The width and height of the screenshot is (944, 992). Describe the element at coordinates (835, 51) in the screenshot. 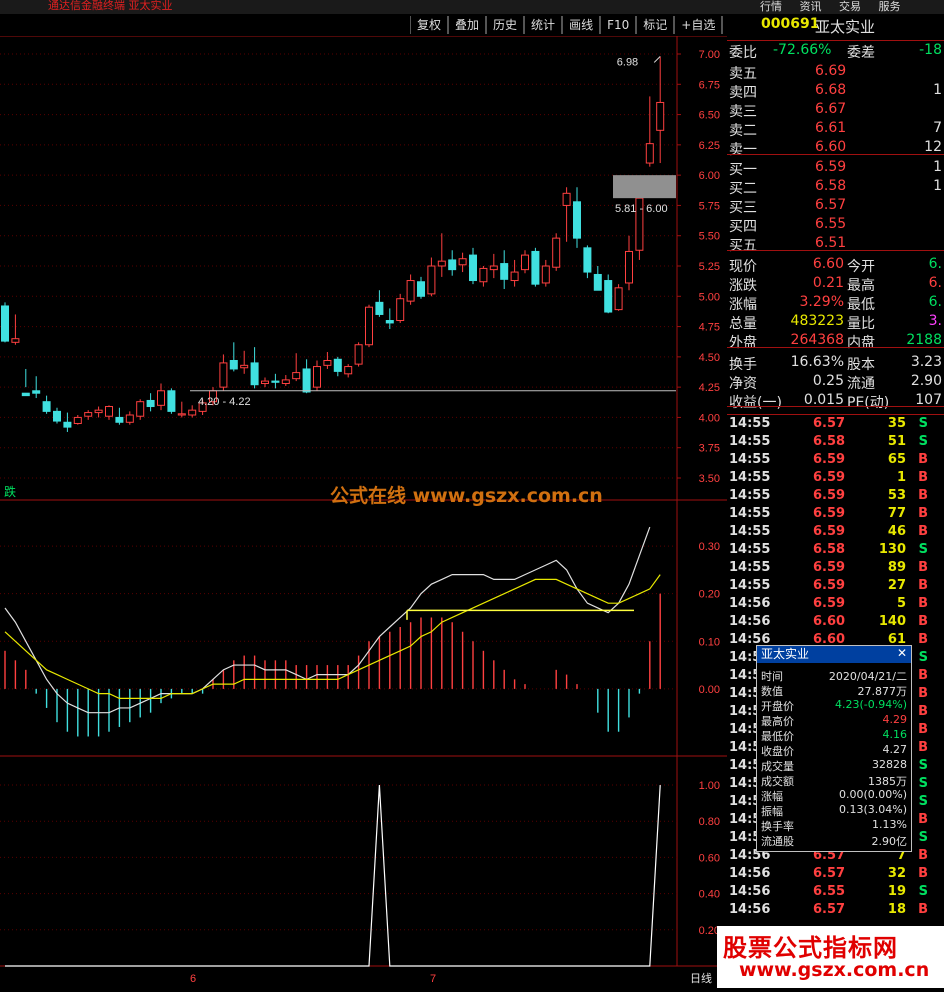

I see `webi-row: 委比 -72.66% 委差 -18` at that location.